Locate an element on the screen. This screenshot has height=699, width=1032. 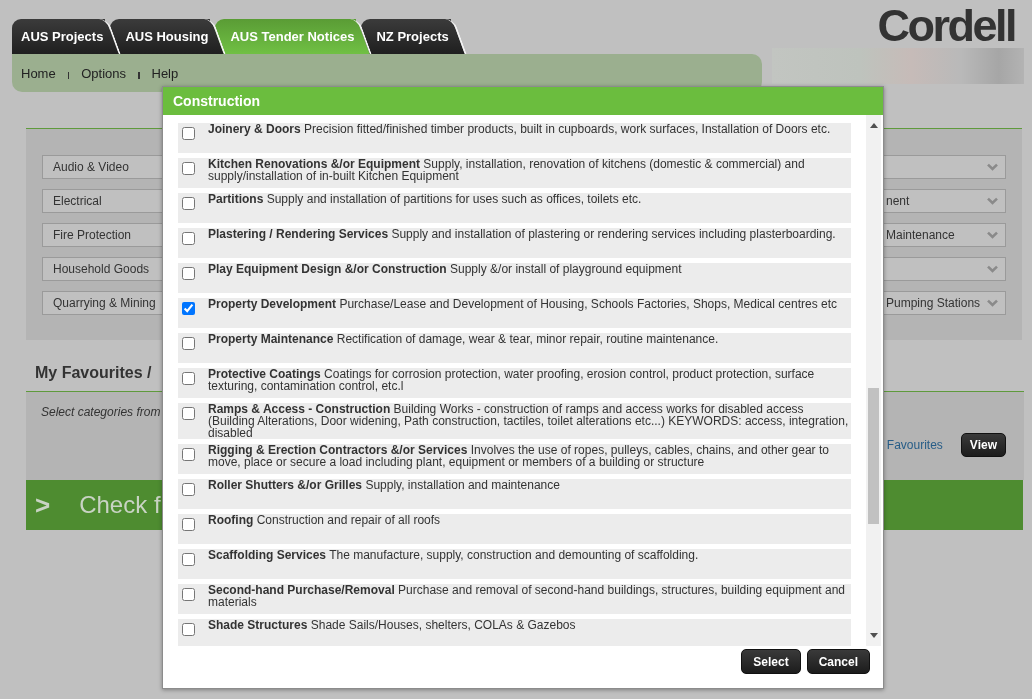
category-description: Joinery & Doors Precision fitted/finished timber products, built in cupboards, work surfaces, Installation of Doors etc. is located at coordinates (520, 129).